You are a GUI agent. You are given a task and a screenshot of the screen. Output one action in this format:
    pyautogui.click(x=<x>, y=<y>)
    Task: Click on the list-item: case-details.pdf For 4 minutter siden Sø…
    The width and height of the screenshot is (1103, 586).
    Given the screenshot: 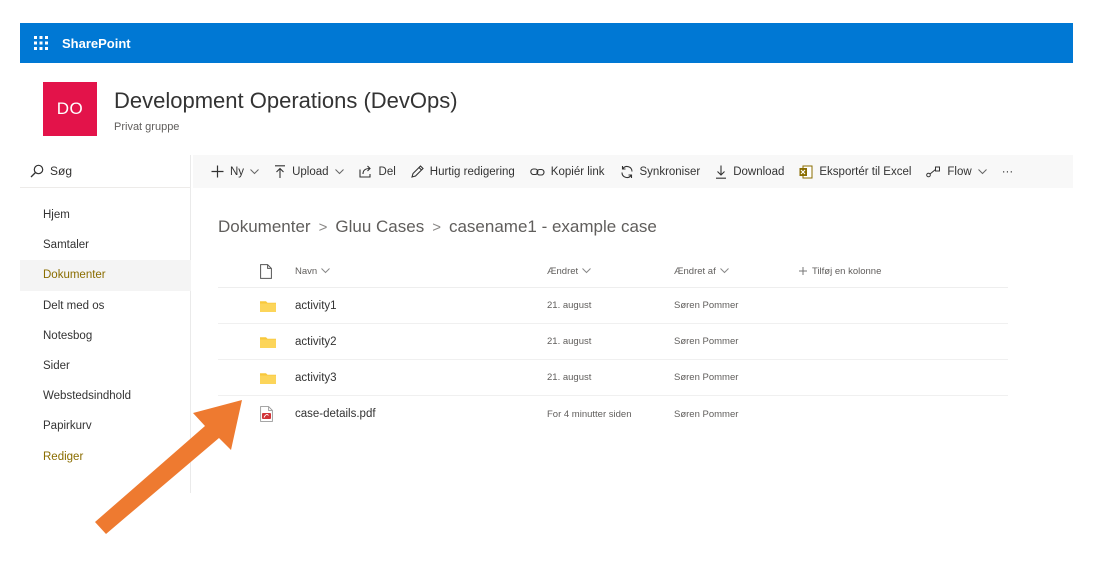 What is the action you would take?
    pyautogui.click(x=613, y=414)
    